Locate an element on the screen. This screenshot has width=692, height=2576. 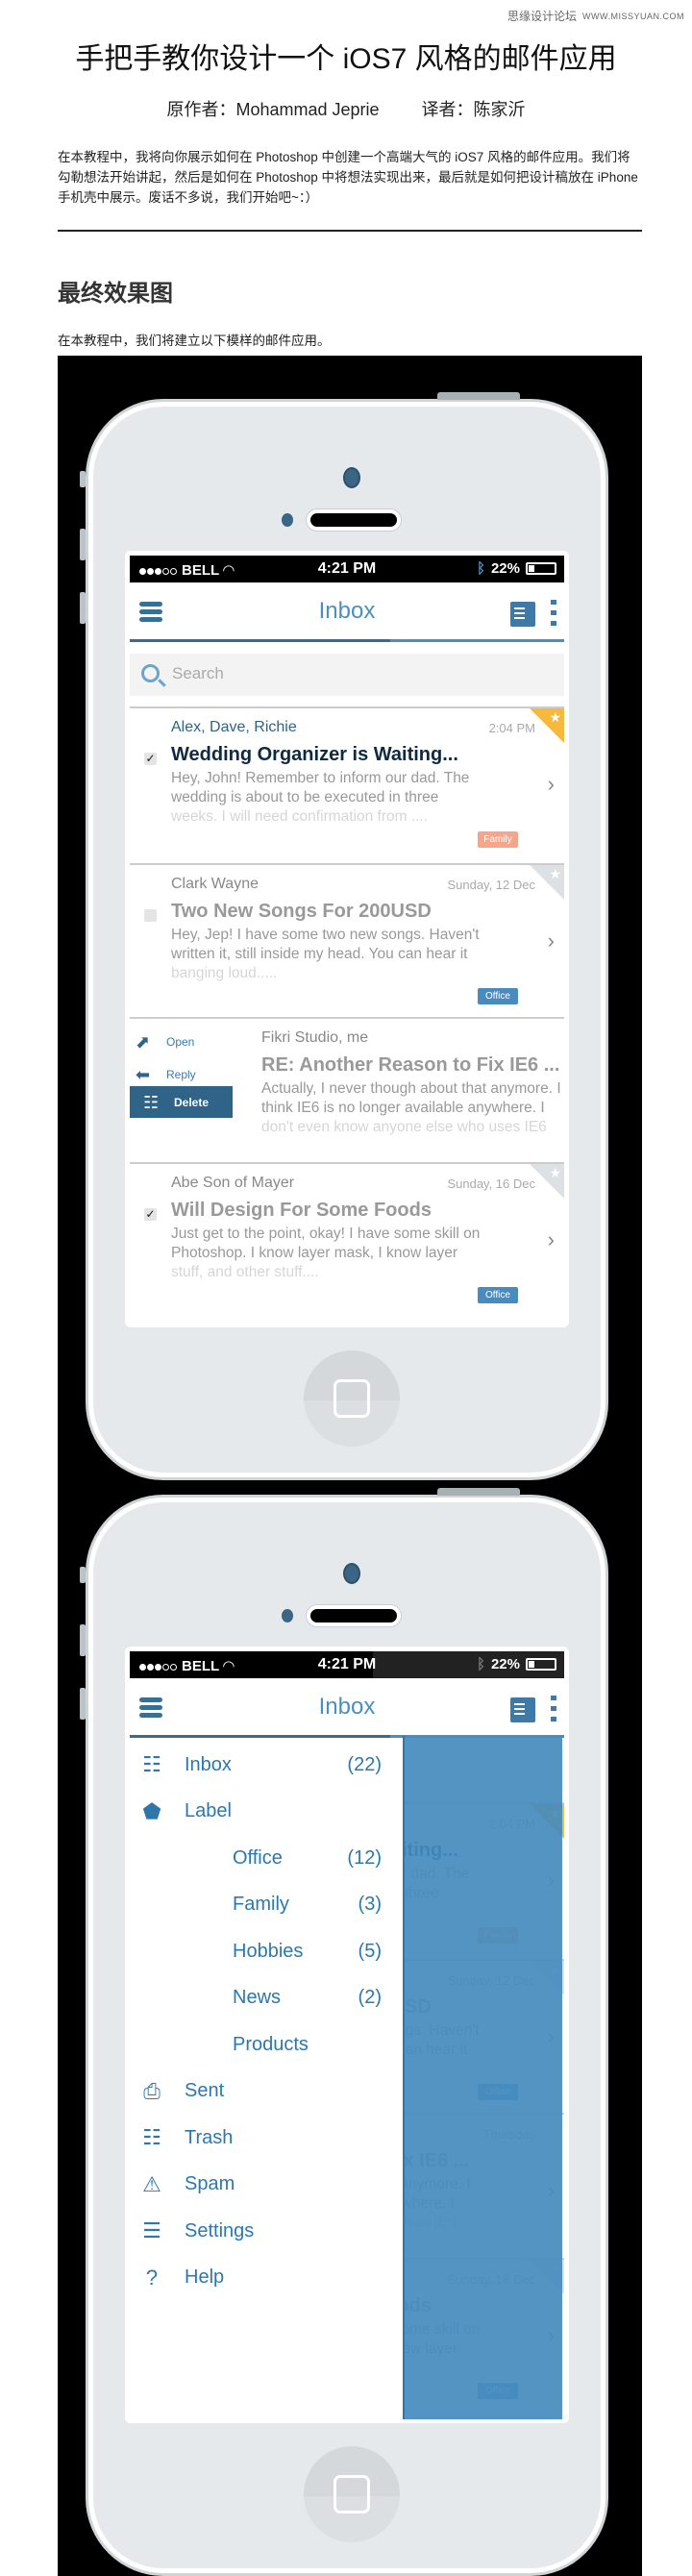
proximity-sensor is located at coordinates (287, 1616).